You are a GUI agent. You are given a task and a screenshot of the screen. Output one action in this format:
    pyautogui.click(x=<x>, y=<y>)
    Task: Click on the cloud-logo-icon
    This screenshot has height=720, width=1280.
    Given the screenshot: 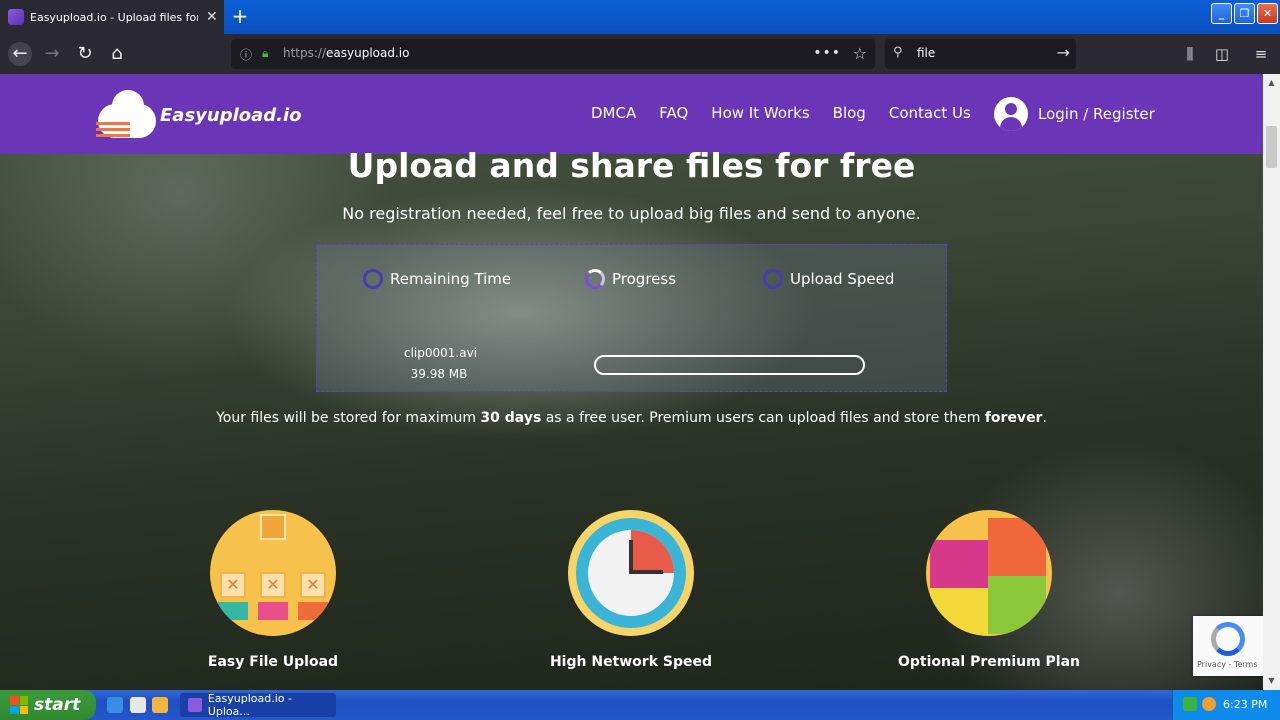 What is the action you would take?
    pyautogui.click(x=127, y=115)
    